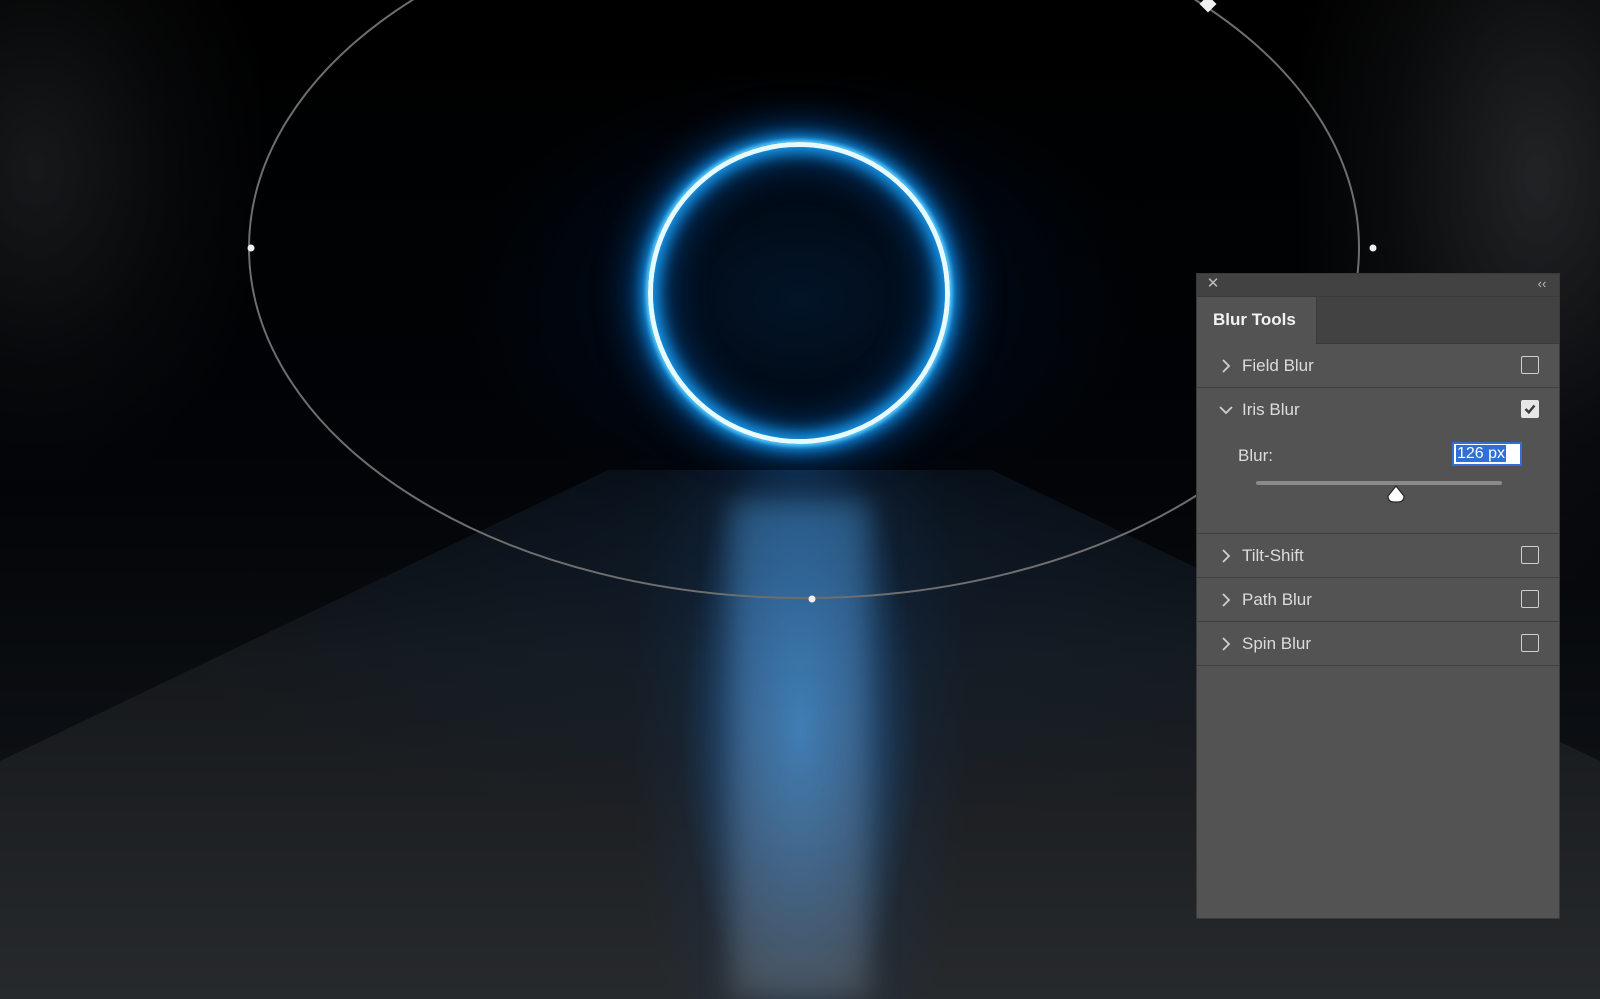  What do you see at coordinates (1208, 6) in the screenshot?
I see `iris-roundness-handle` at bounding box center [1208, 6].